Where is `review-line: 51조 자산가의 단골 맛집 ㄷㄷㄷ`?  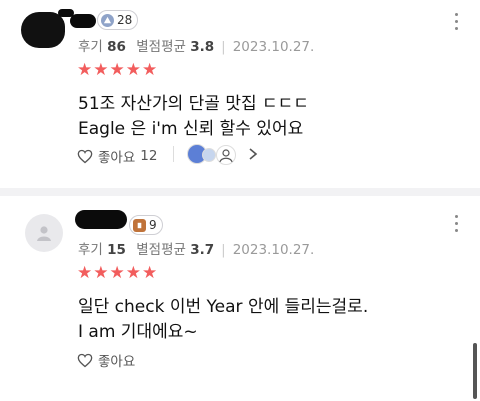 review-line: 51조 자산가의 단골 맛집 ㄷㄷㄷ is located at coordinates (193, 104).